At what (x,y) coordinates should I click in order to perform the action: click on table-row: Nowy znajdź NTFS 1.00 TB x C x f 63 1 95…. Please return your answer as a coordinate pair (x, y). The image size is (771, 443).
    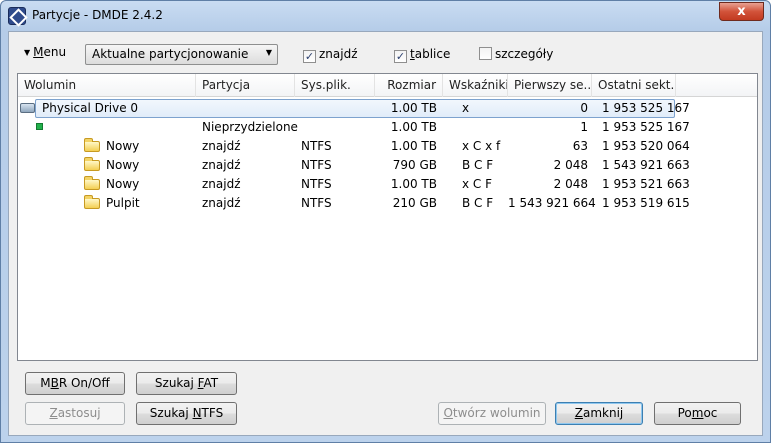
    Looking at the image, I should click on (387, 146).